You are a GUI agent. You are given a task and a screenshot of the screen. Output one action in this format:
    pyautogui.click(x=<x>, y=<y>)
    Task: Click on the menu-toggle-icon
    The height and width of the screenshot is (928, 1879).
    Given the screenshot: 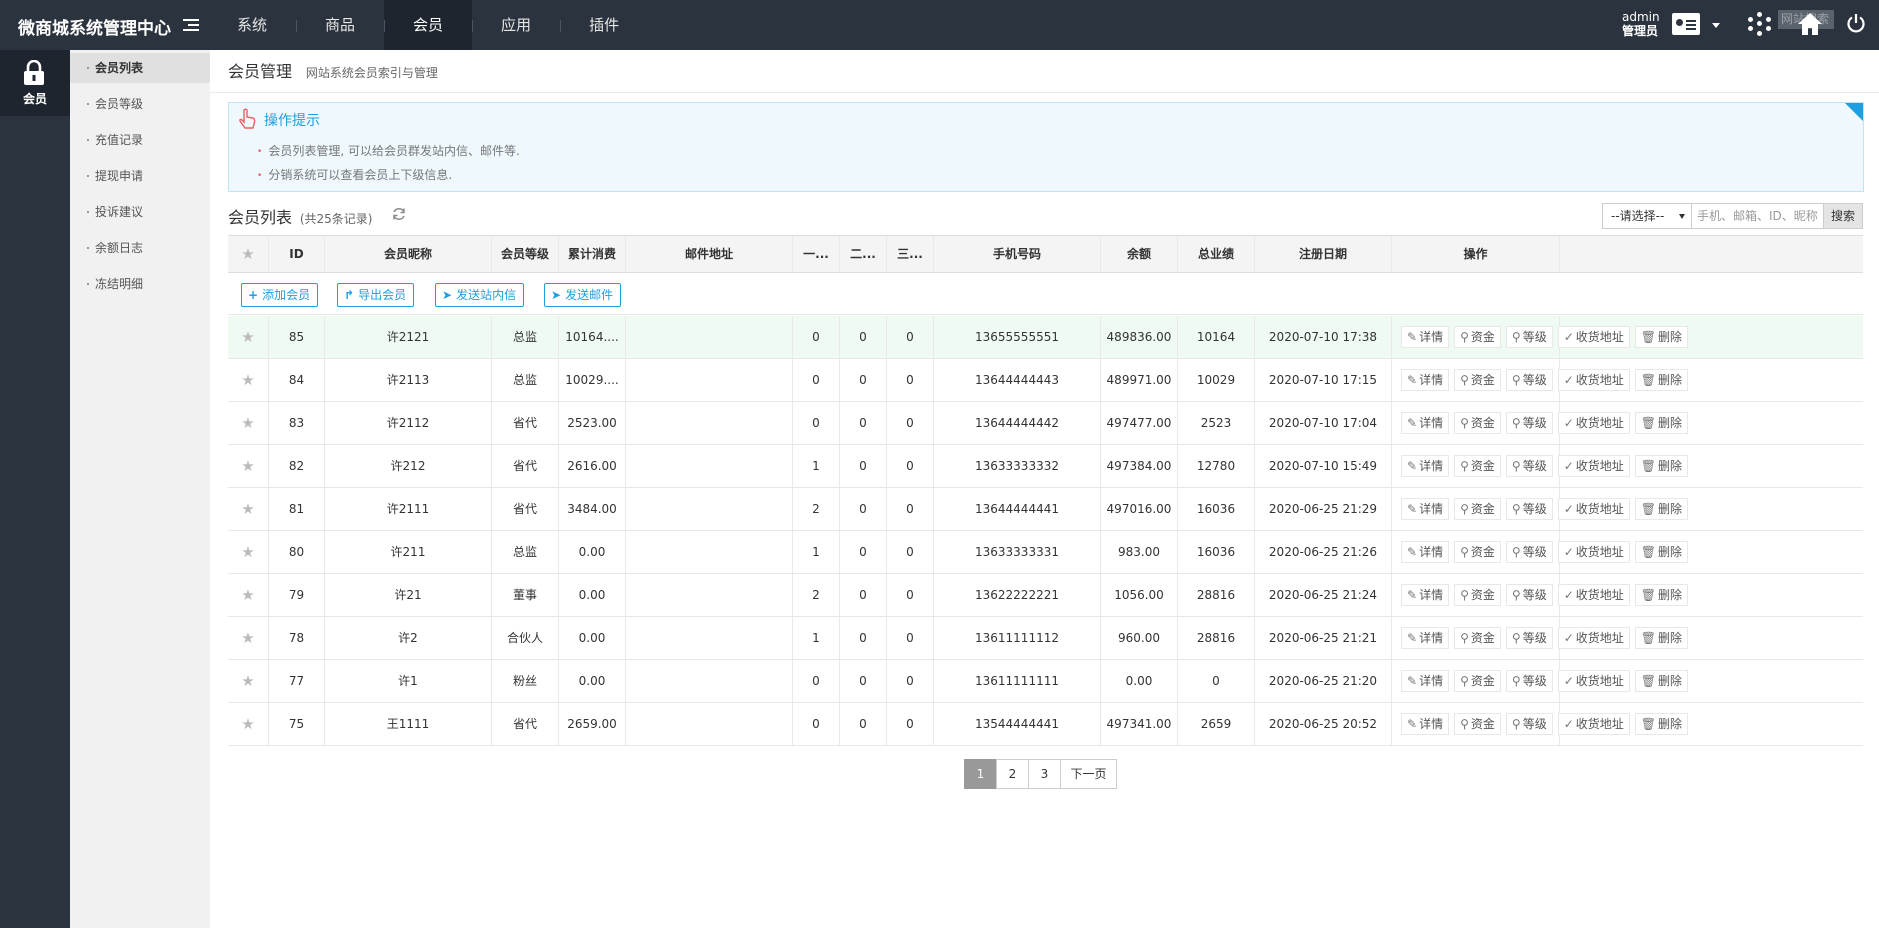 What is the action you would take?
    pyautogui.click(x=191, y=26)
    